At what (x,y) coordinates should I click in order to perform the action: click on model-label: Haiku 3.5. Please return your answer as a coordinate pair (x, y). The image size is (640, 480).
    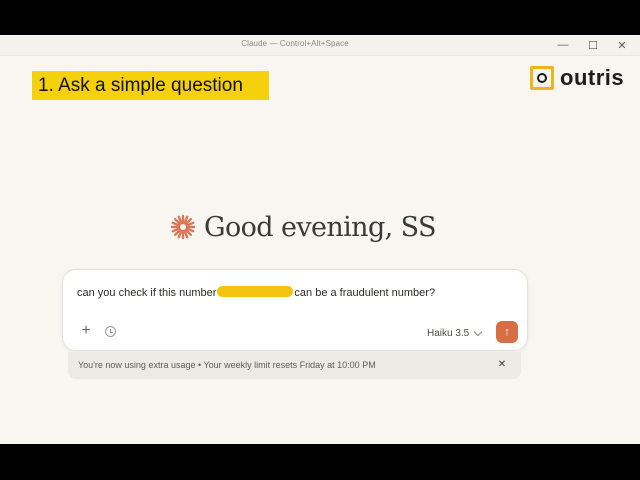
    Looking at the image, I should click on (448, 333).